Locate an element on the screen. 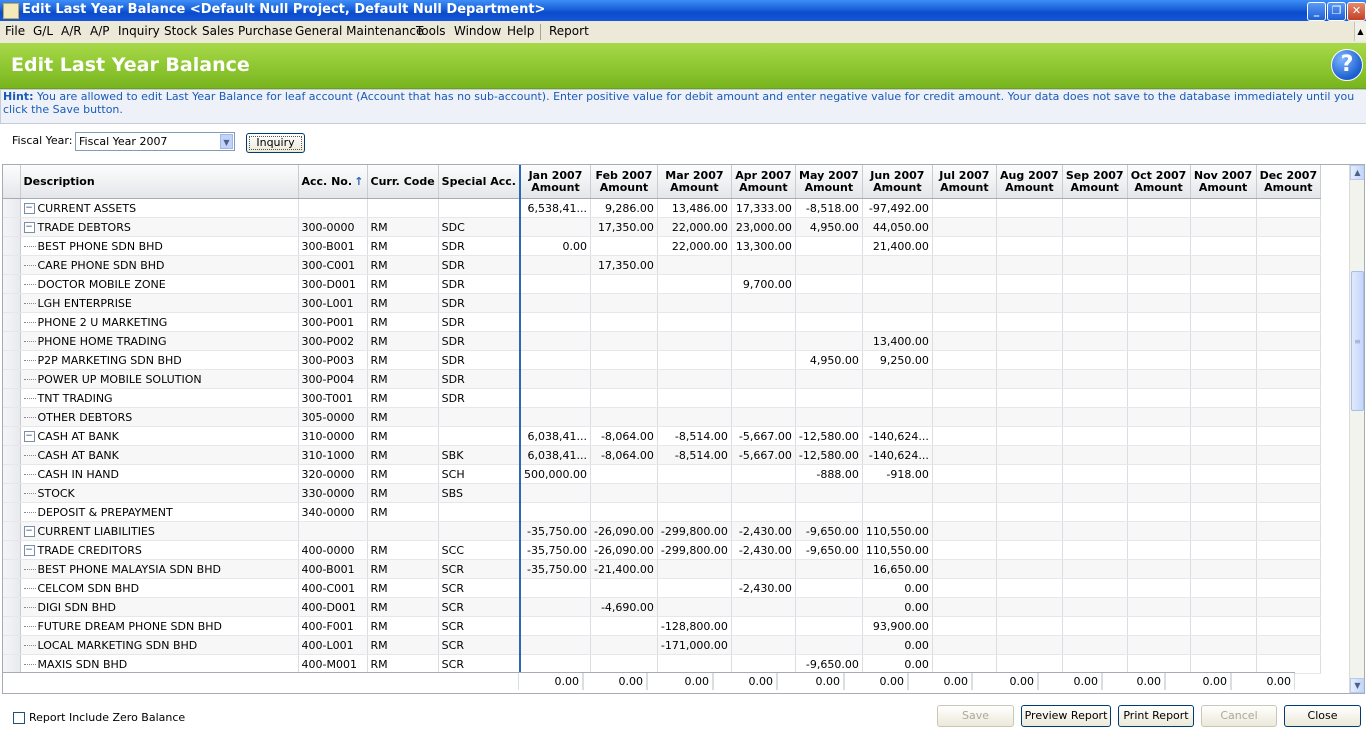  menu-gl: G/L is located at coordinates (43, 31).